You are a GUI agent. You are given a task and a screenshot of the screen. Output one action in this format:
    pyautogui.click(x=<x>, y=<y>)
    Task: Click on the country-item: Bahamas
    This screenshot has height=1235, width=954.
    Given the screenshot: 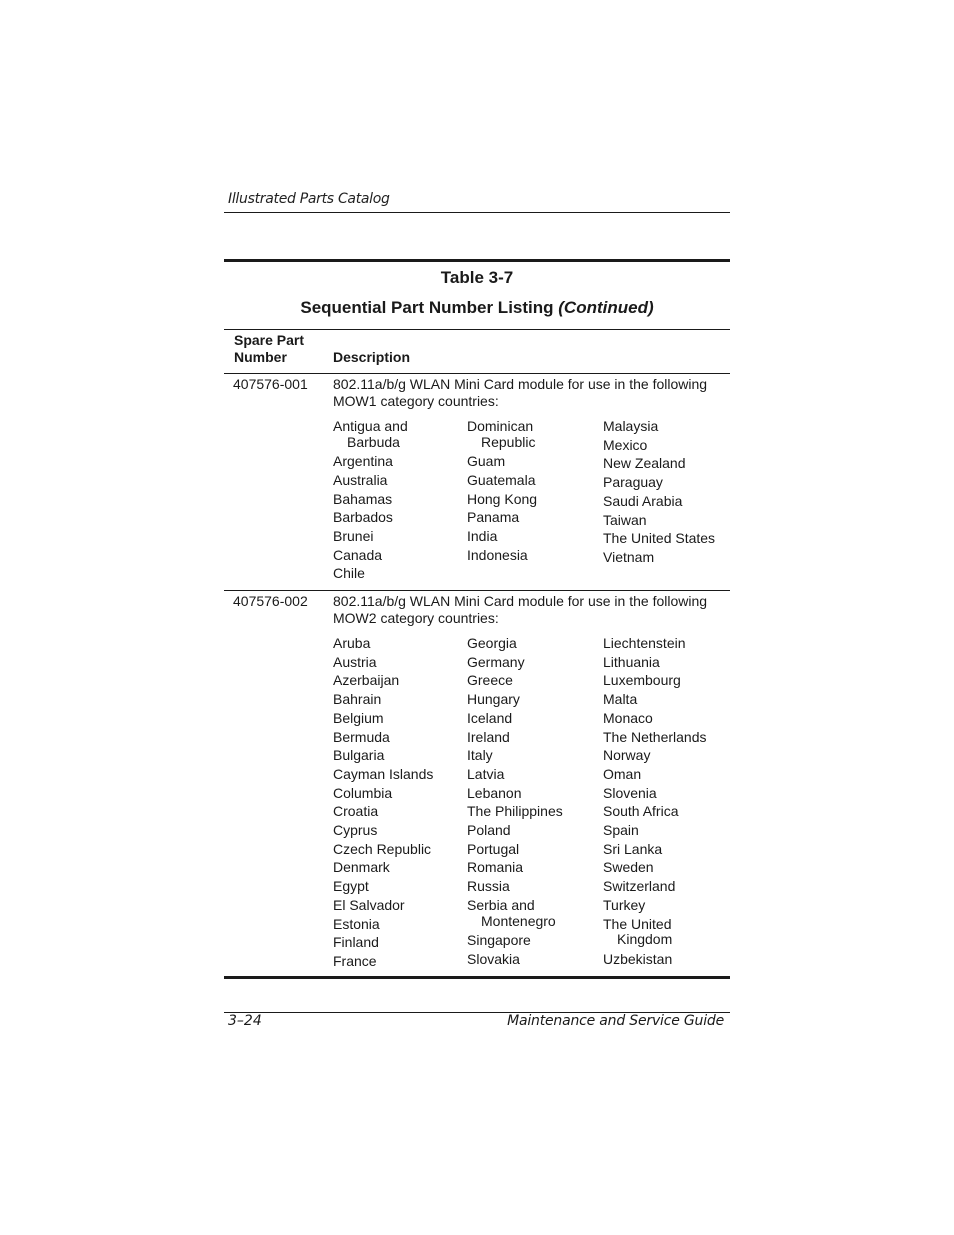 What is the action you would take?
    pyautogui.click(x=370, y=499)
    